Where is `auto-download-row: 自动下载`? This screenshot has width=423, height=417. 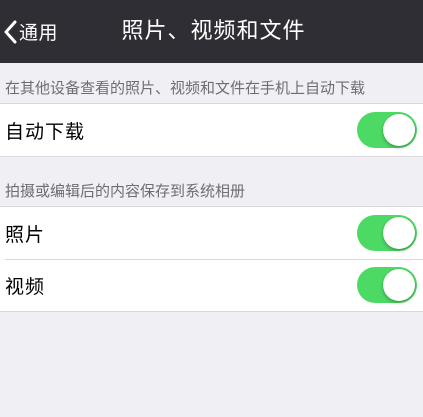 auto-download-row: 自动下载 is located at coordinates (211, 130).